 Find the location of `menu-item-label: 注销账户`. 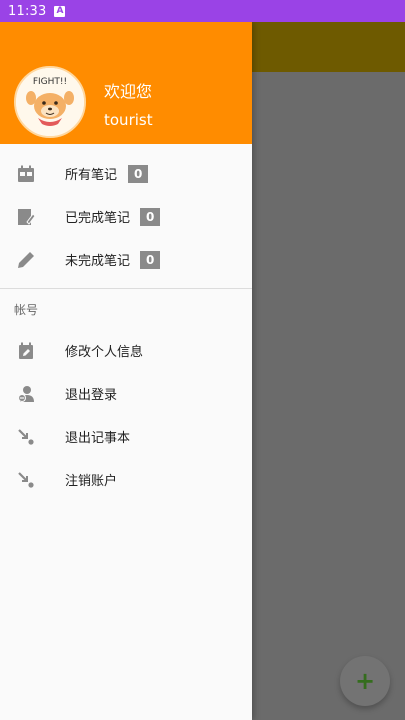

menu-item-label: 注销账户 is located at coordinates (91, 481).